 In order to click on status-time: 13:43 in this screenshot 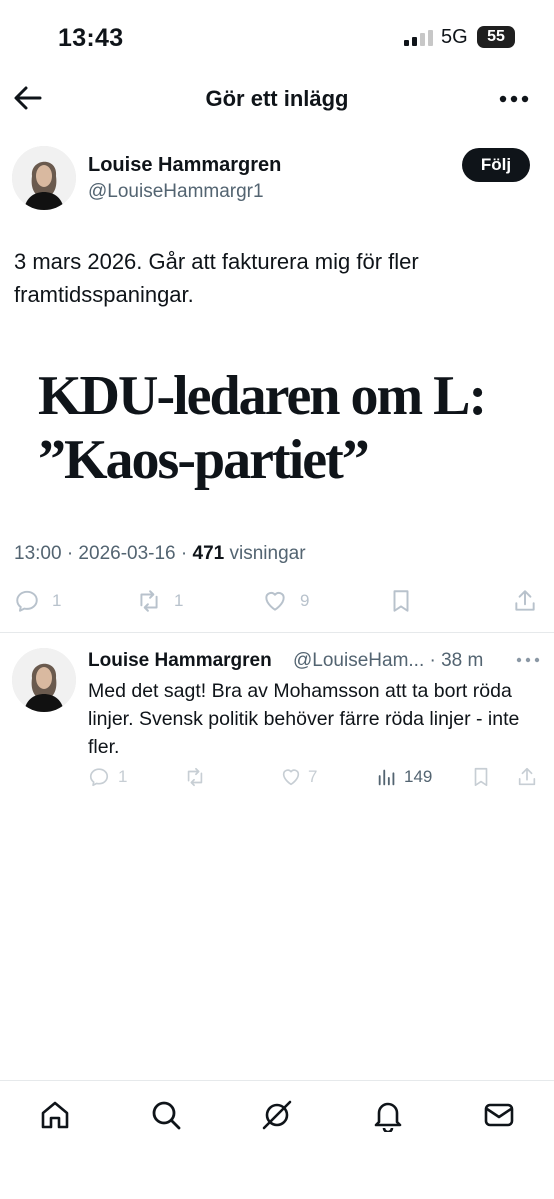, I will do `click(91, 38)`.